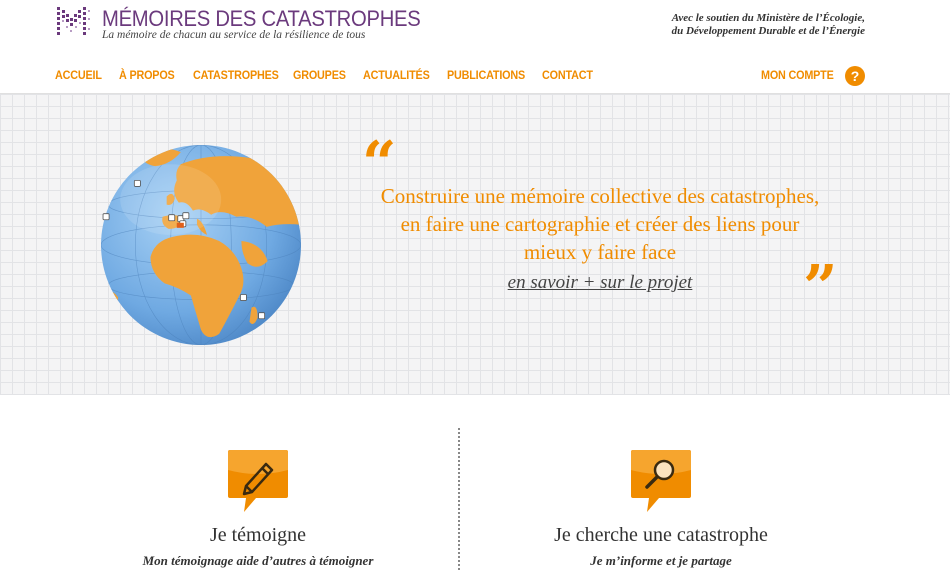 This screenshot has height=570, width=950. What do you see at coordinates (180, 225) in the screenshot?
I see `map-marker-highlight` at bounding box center [180, 225].